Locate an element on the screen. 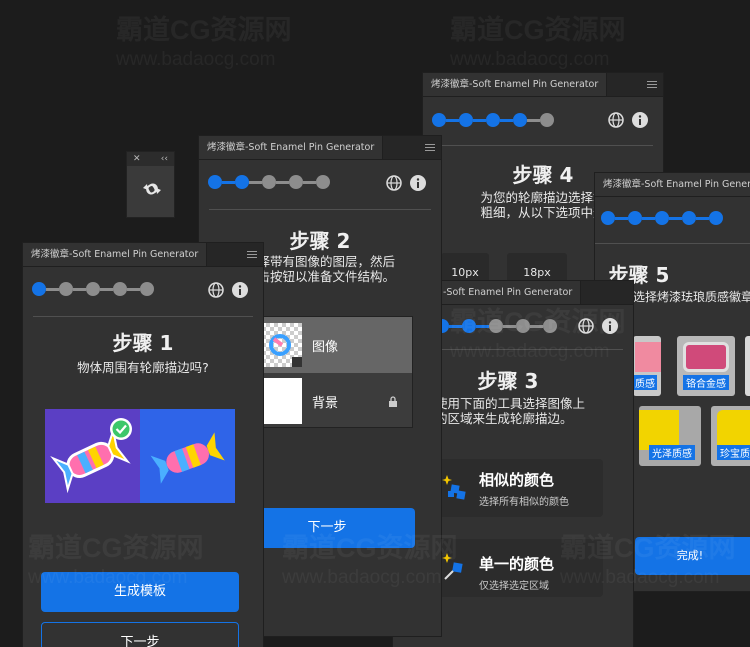 This screenshot has height=647, width=750. layer-image: 图像 is located at coordinates (334, 345).